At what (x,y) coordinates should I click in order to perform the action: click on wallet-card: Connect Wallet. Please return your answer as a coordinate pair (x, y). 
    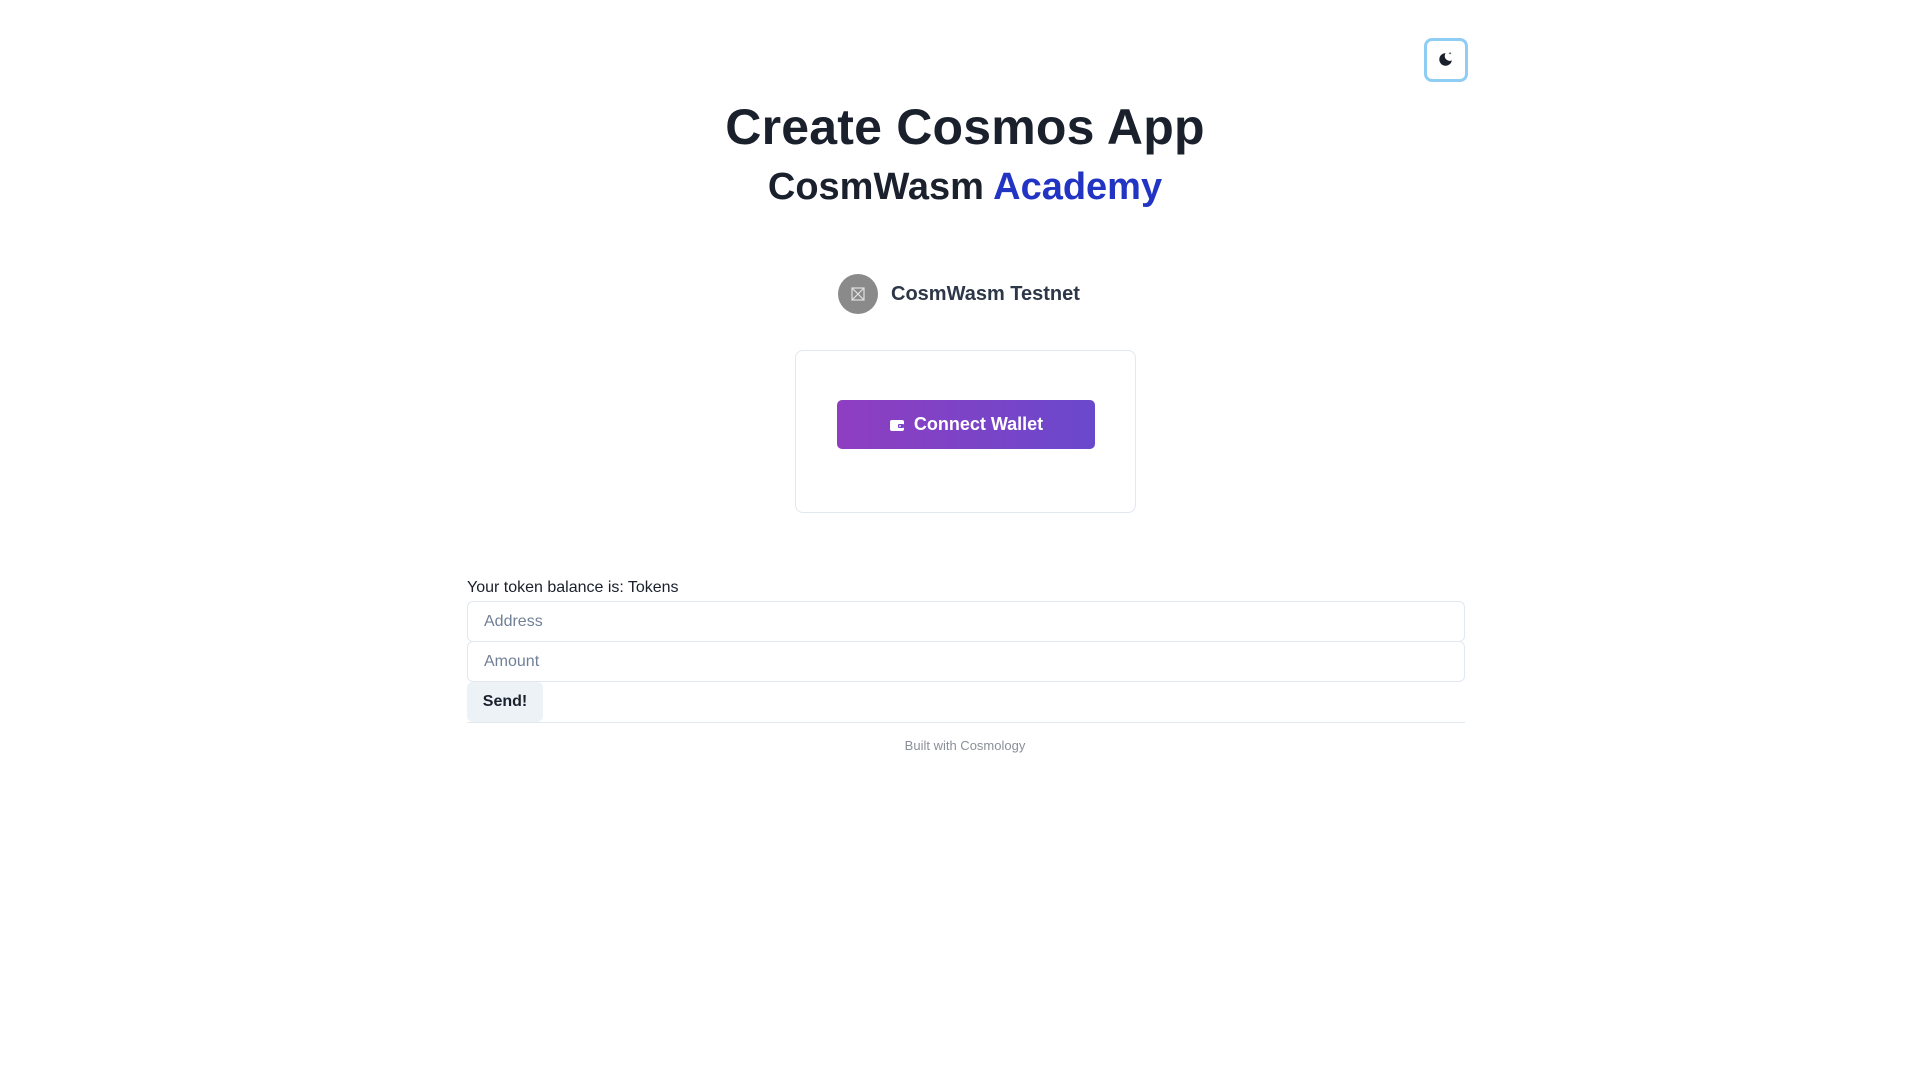
    Looking at the image, I should click on (965, 431).